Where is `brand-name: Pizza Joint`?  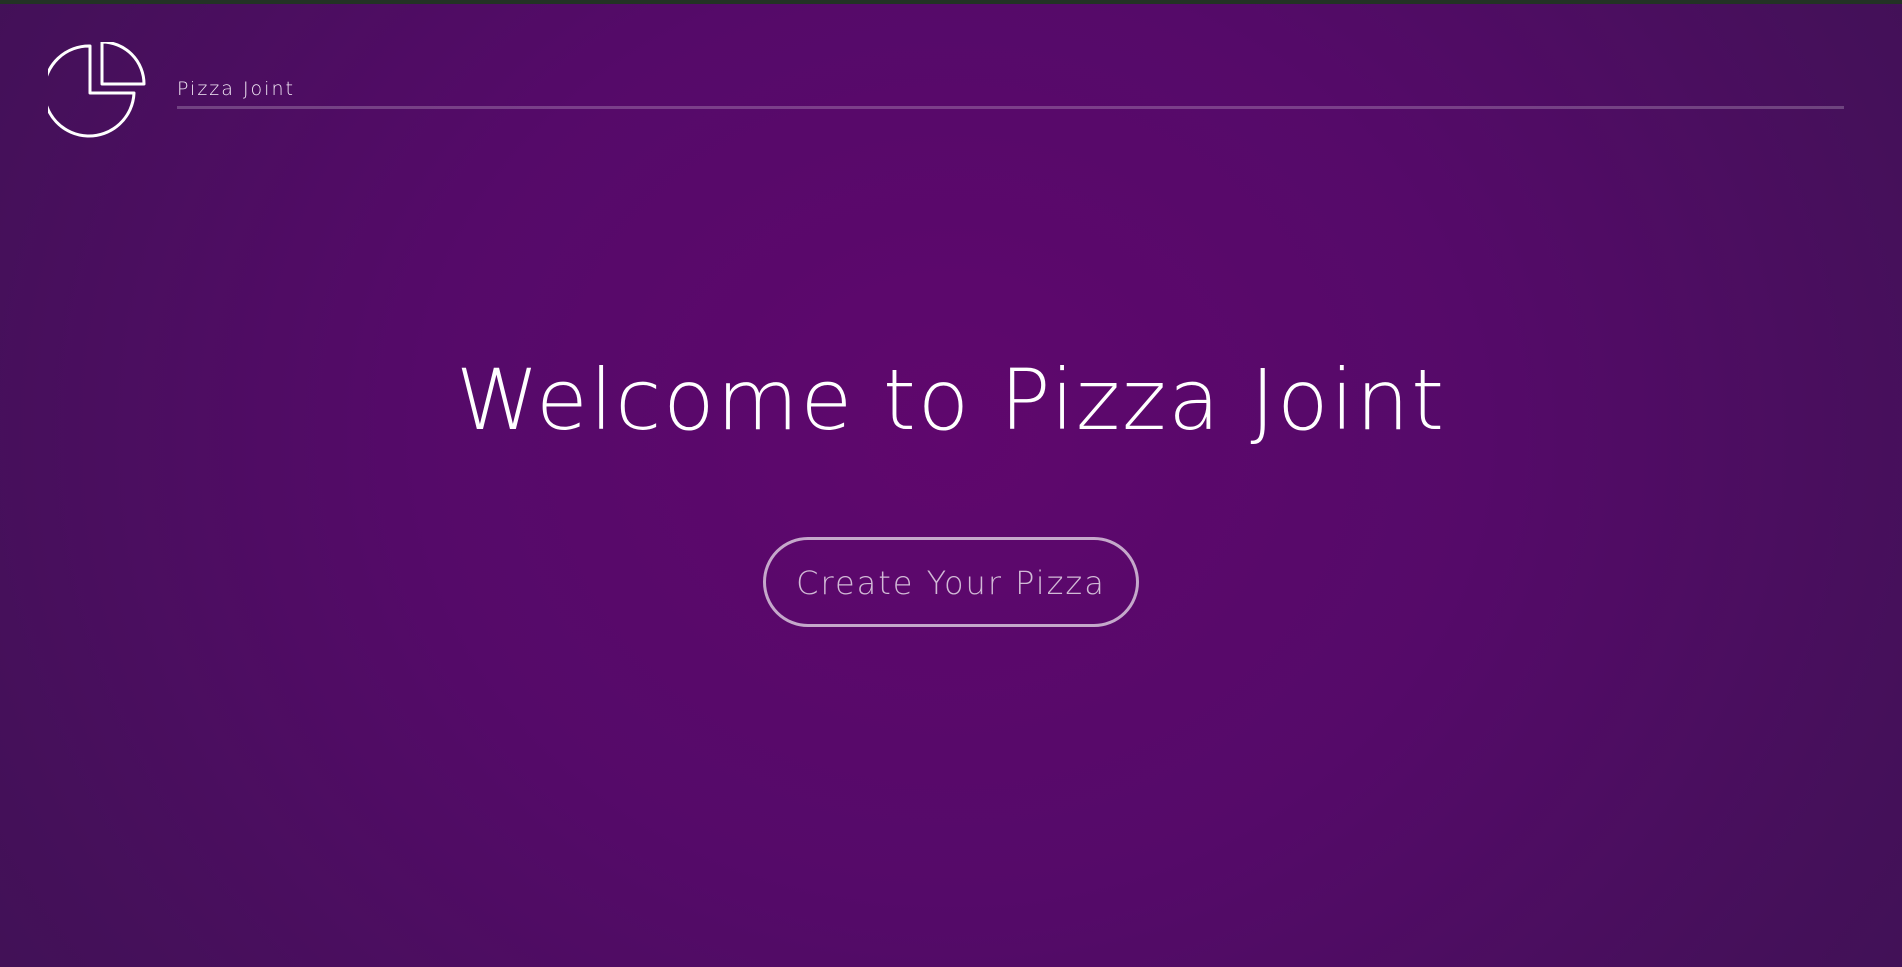
brand-name: Pizza Joint is located at coordinates (236, 89).